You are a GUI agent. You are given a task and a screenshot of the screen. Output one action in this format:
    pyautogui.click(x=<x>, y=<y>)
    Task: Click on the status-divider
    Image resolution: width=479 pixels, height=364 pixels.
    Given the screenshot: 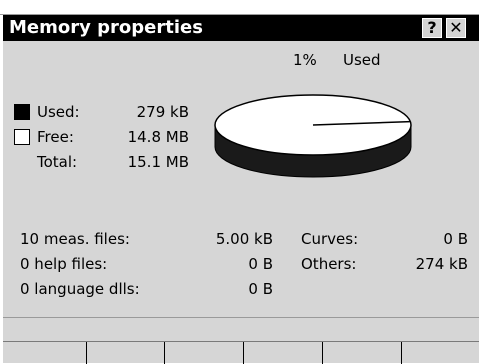 What is the action you would take?
    pyautogui.click(x=241, y=317)
    